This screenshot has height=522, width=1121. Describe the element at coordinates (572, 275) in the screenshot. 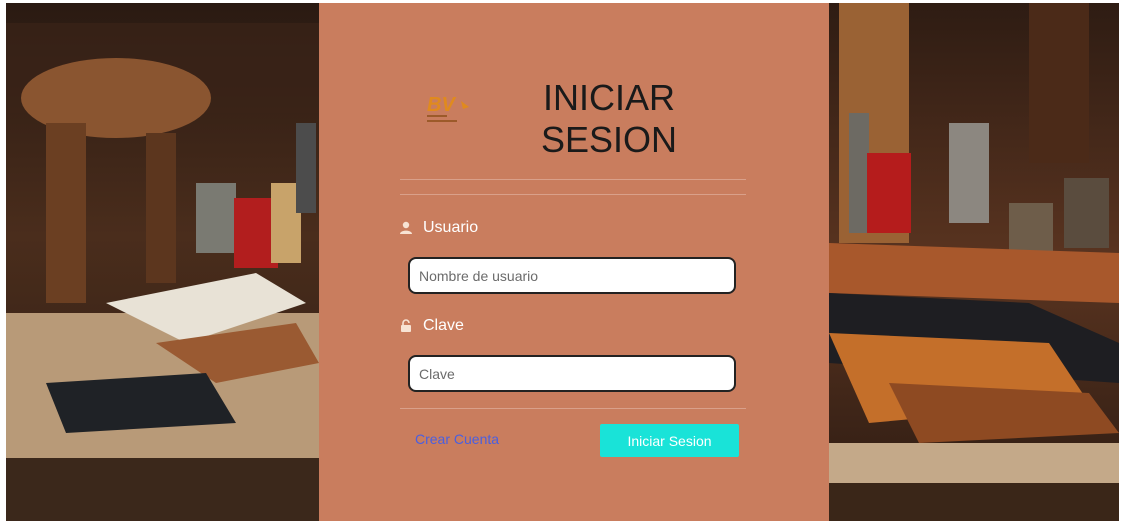

I see `username-input` at that location.